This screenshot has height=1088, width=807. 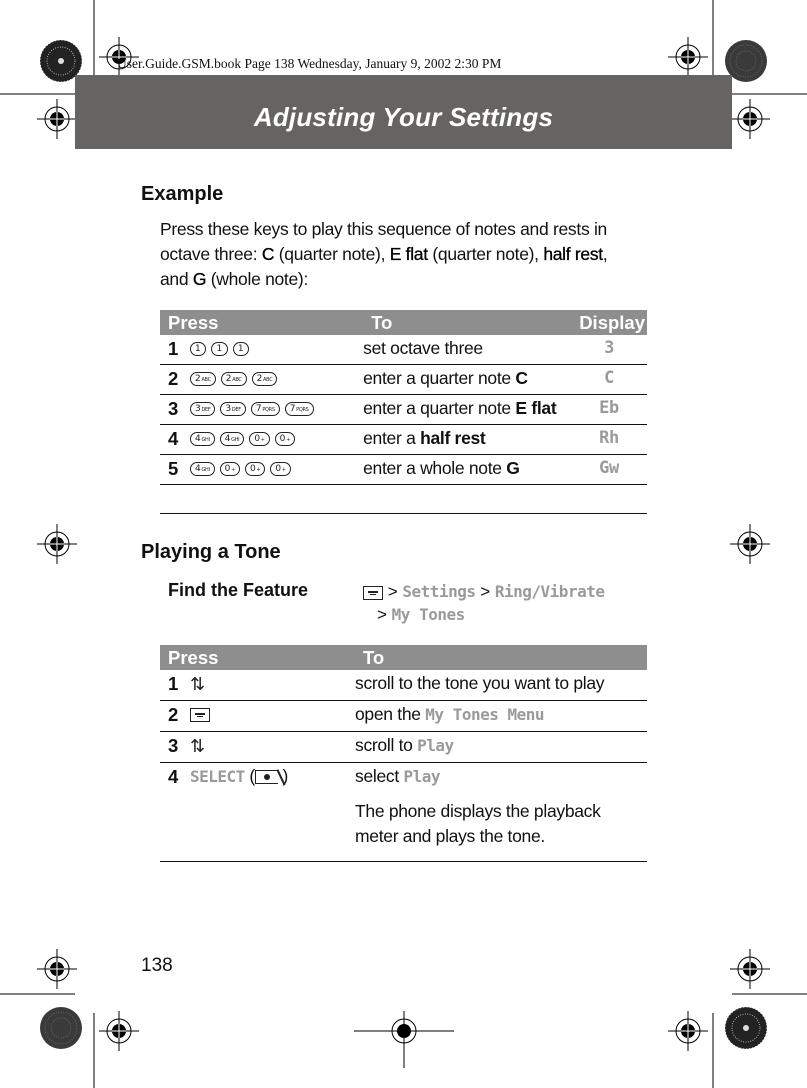 I want to click on table-end-rule, so click(x=403, y=513).